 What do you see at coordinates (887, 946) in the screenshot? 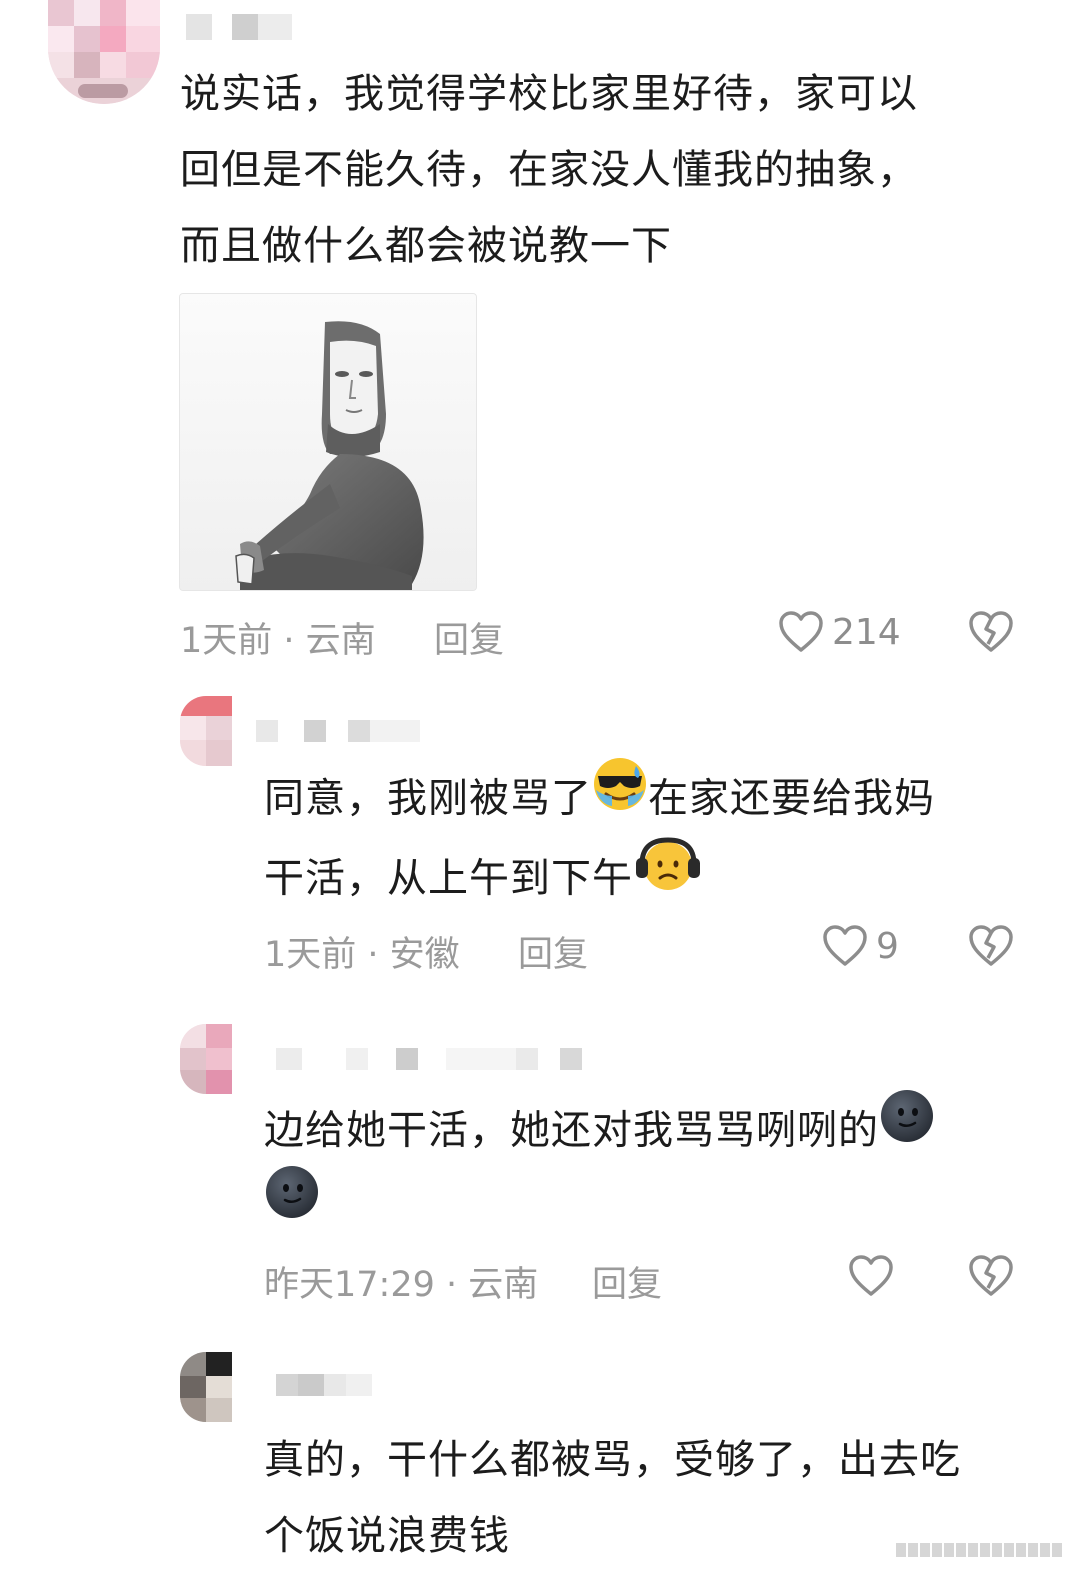
I see `like-count: 9` at bounding box center [887, 946].